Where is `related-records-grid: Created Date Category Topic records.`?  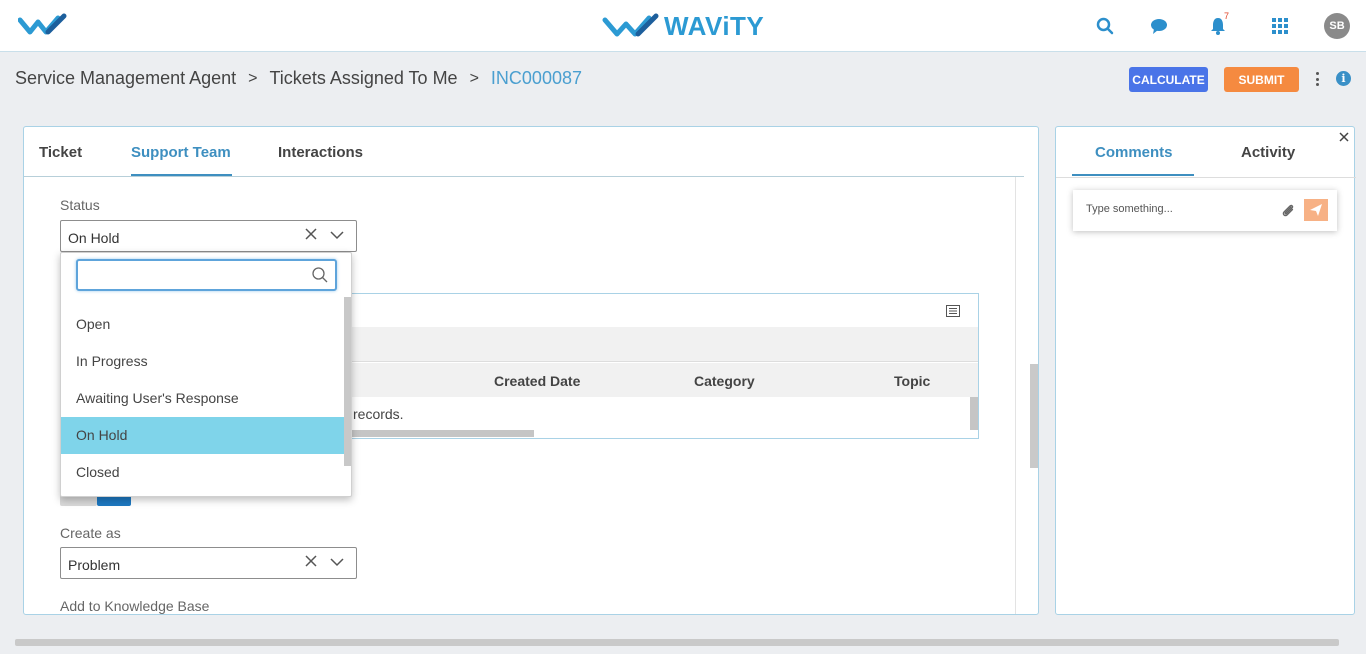
related-records-grid: Created Date Category Topic records. is located at coordinates (646, 366).